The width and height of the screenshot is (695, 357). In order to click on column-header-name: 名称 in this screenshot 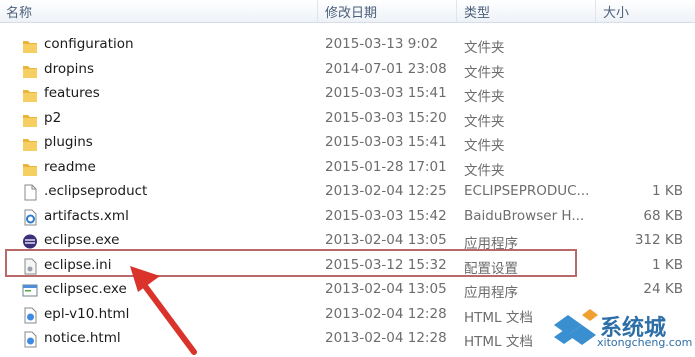, I will do `click(19, 11)`.